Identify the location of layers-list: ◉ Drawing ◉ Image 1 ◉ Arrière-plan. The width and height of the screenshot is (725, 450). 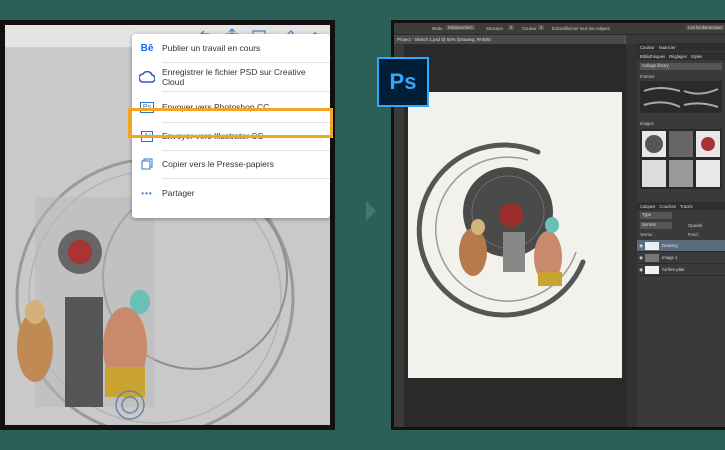
(681, 258).